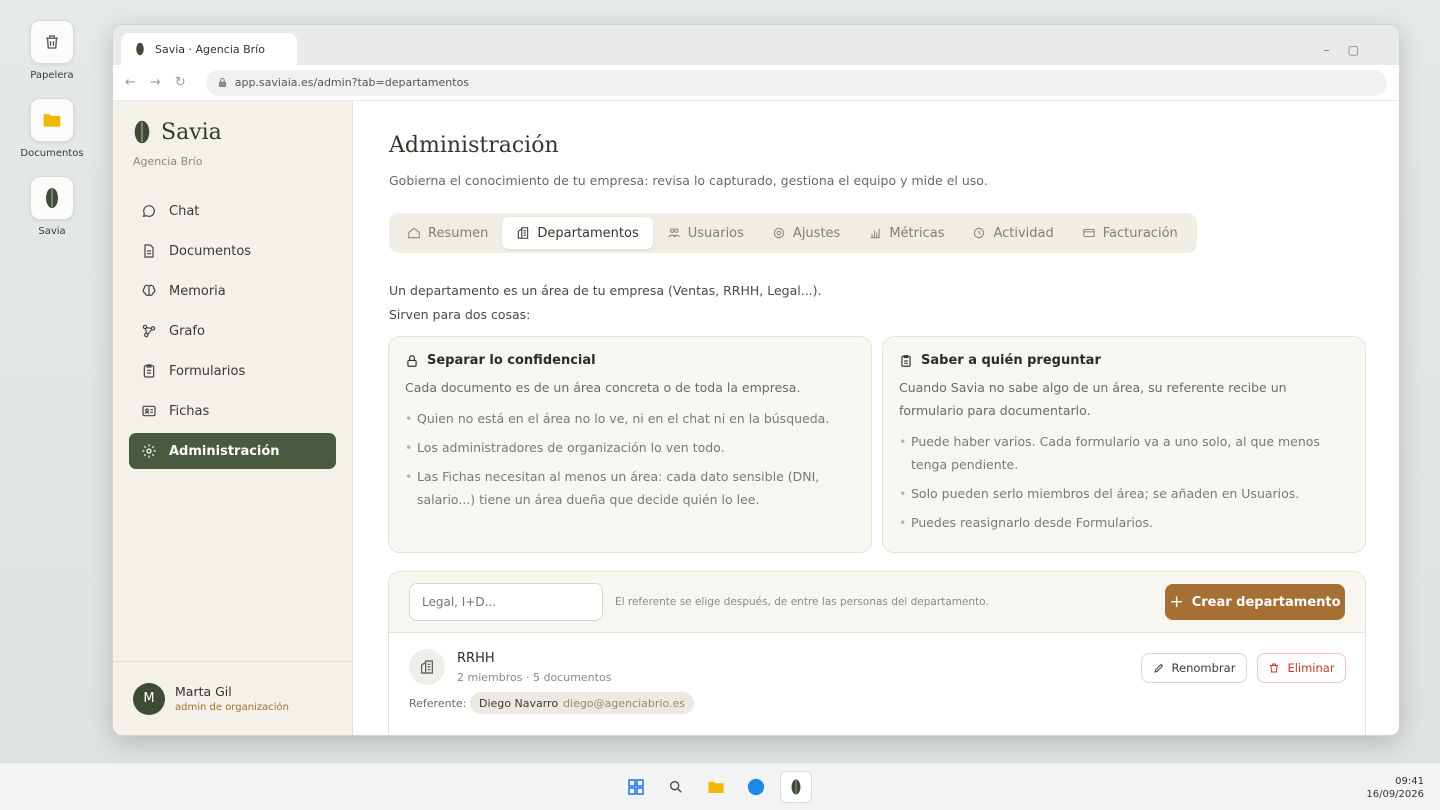 The height and width of the screenshot is (810, 1440). I want to click on document-icon, so click(149, 251).